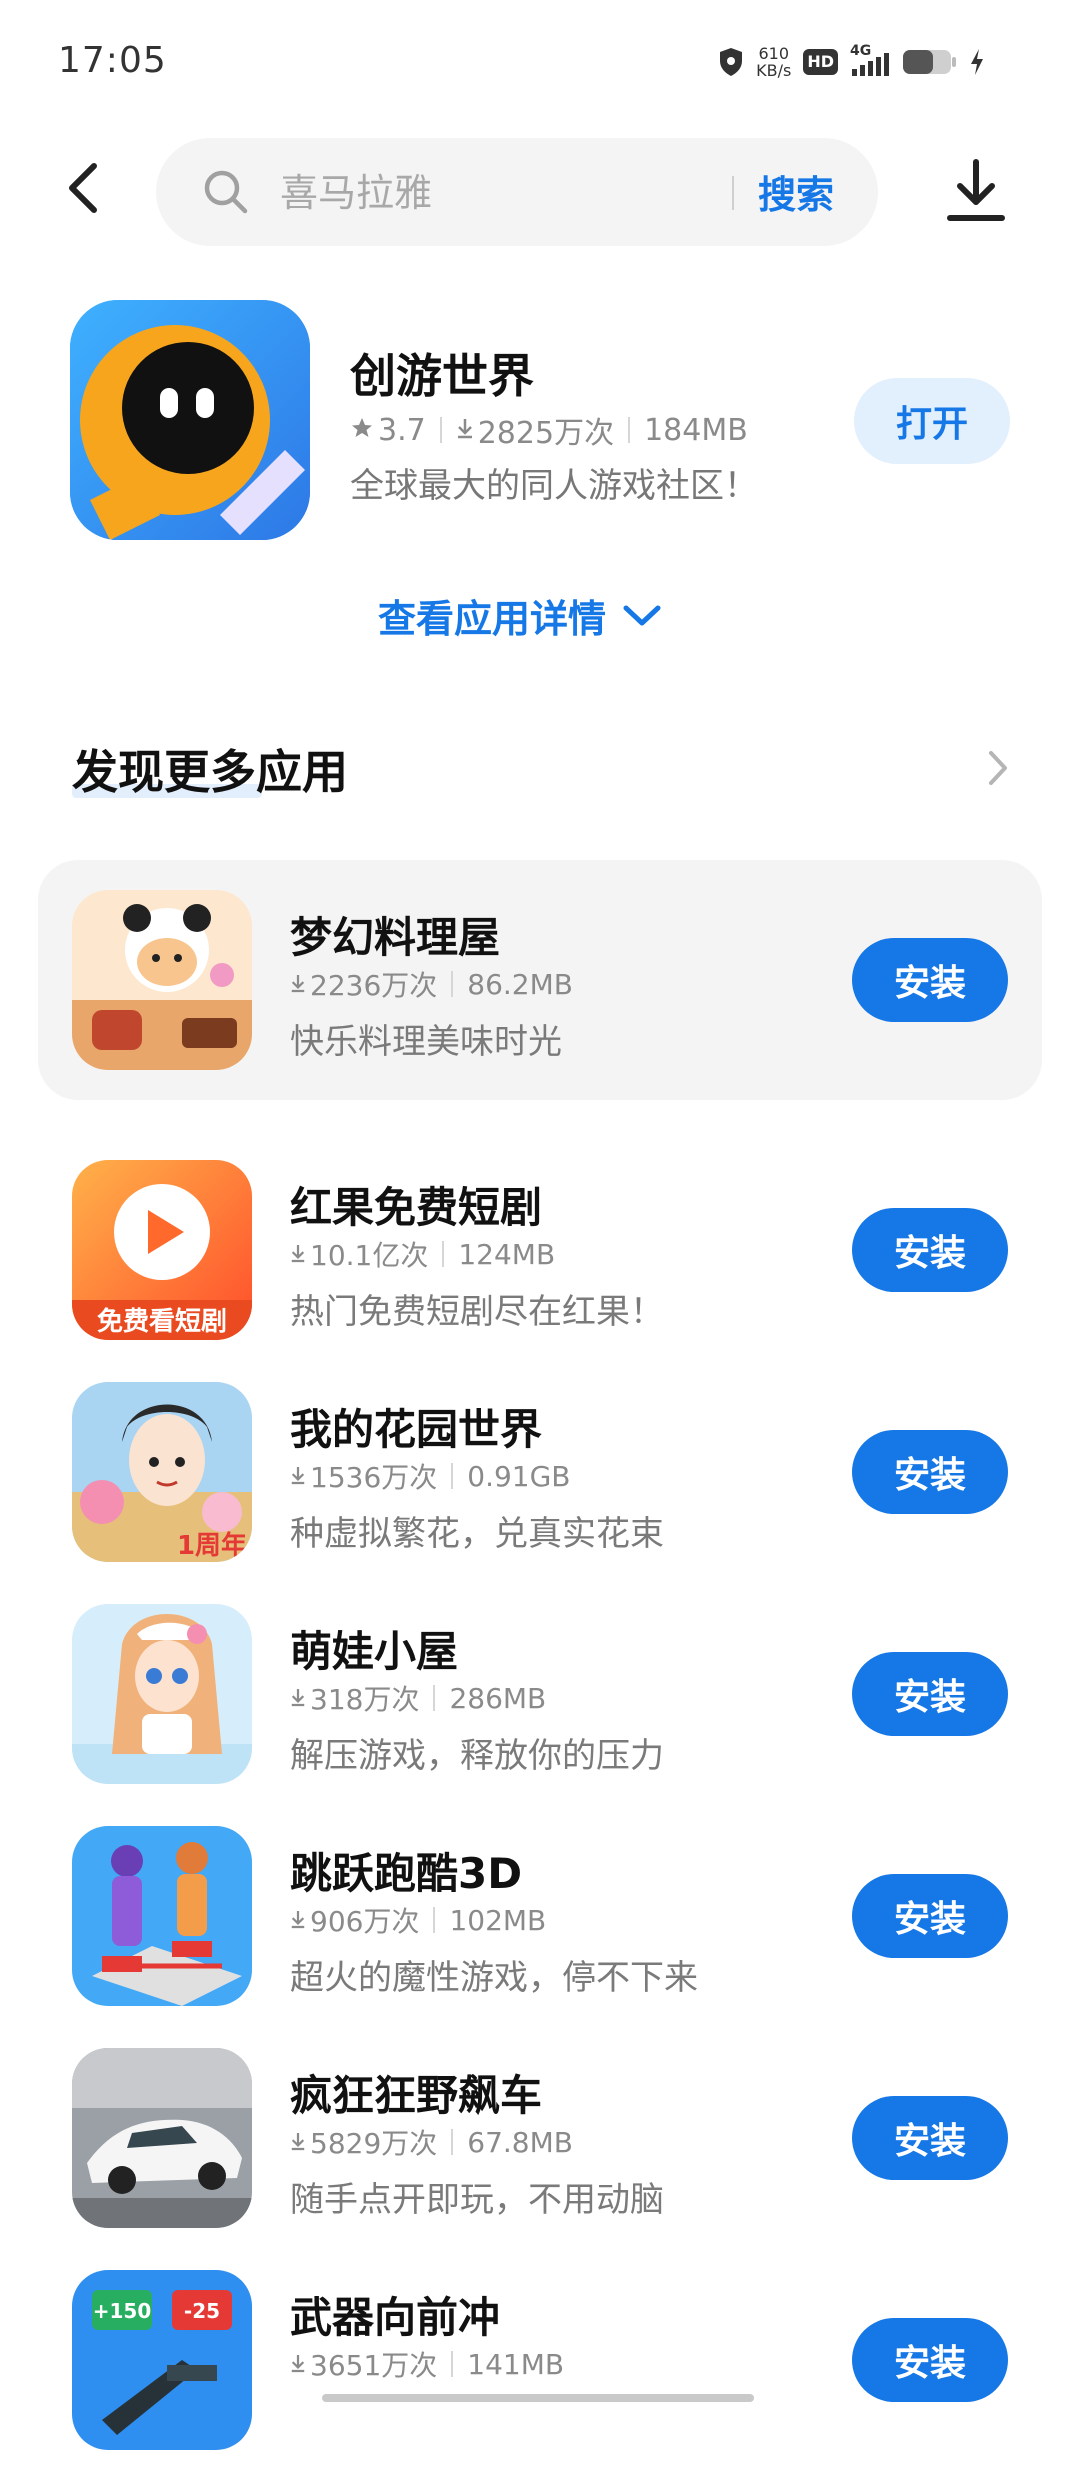 Image resolution: width=1080 pixels, height=2480 pixels. What do you see at coordinates (374, 1651) in the screenshot?
I see `app-name: 萌娃小屋` at bounding box center [374, 1651].